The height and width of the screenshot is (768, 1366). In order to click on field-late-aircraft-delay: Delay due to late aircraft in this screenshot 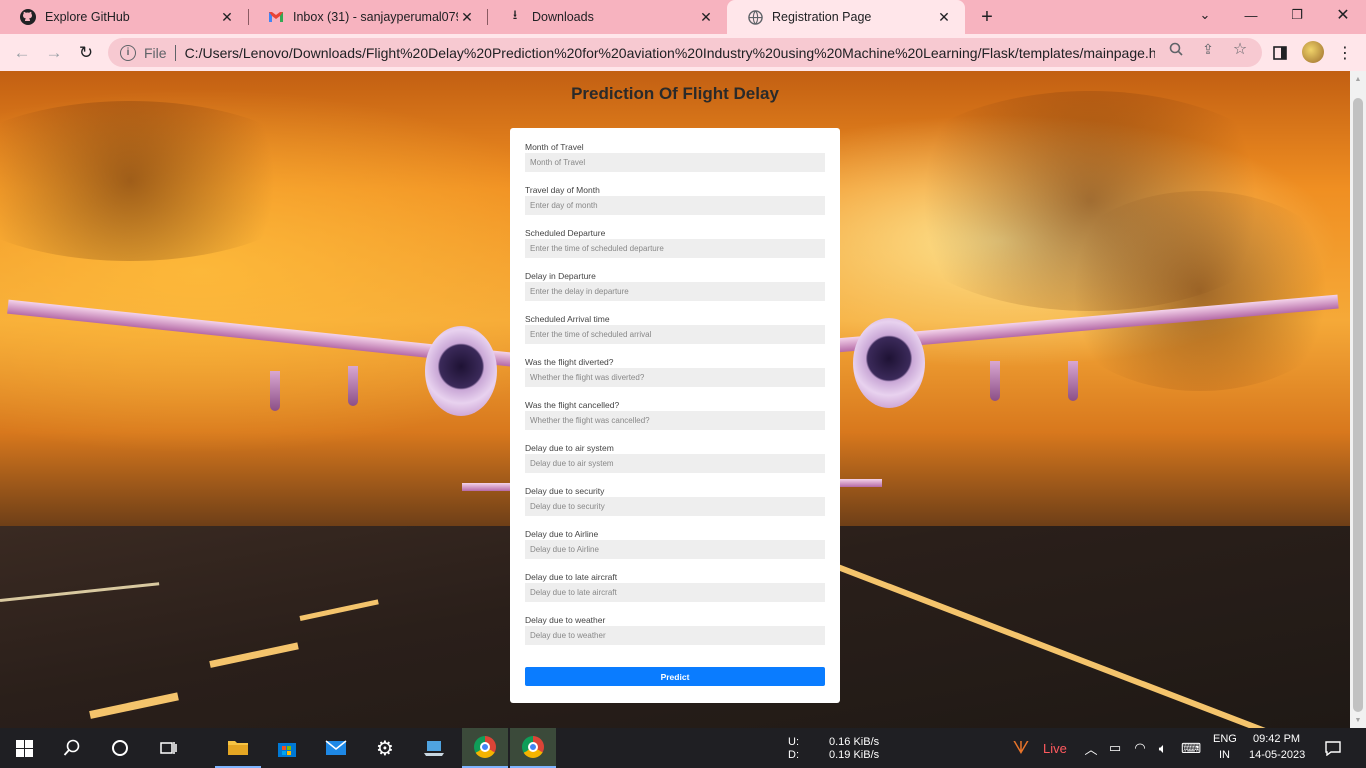, I will do `click(675, 593)`.